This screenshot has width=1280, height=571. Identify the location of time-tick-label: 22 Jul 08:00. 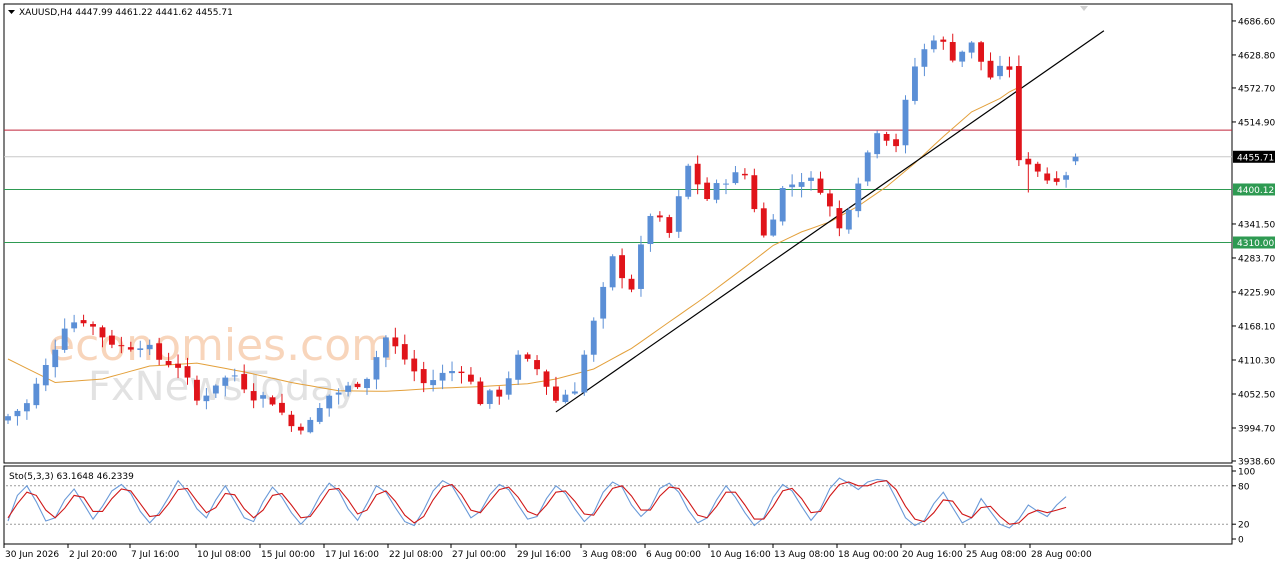
(416, 555).